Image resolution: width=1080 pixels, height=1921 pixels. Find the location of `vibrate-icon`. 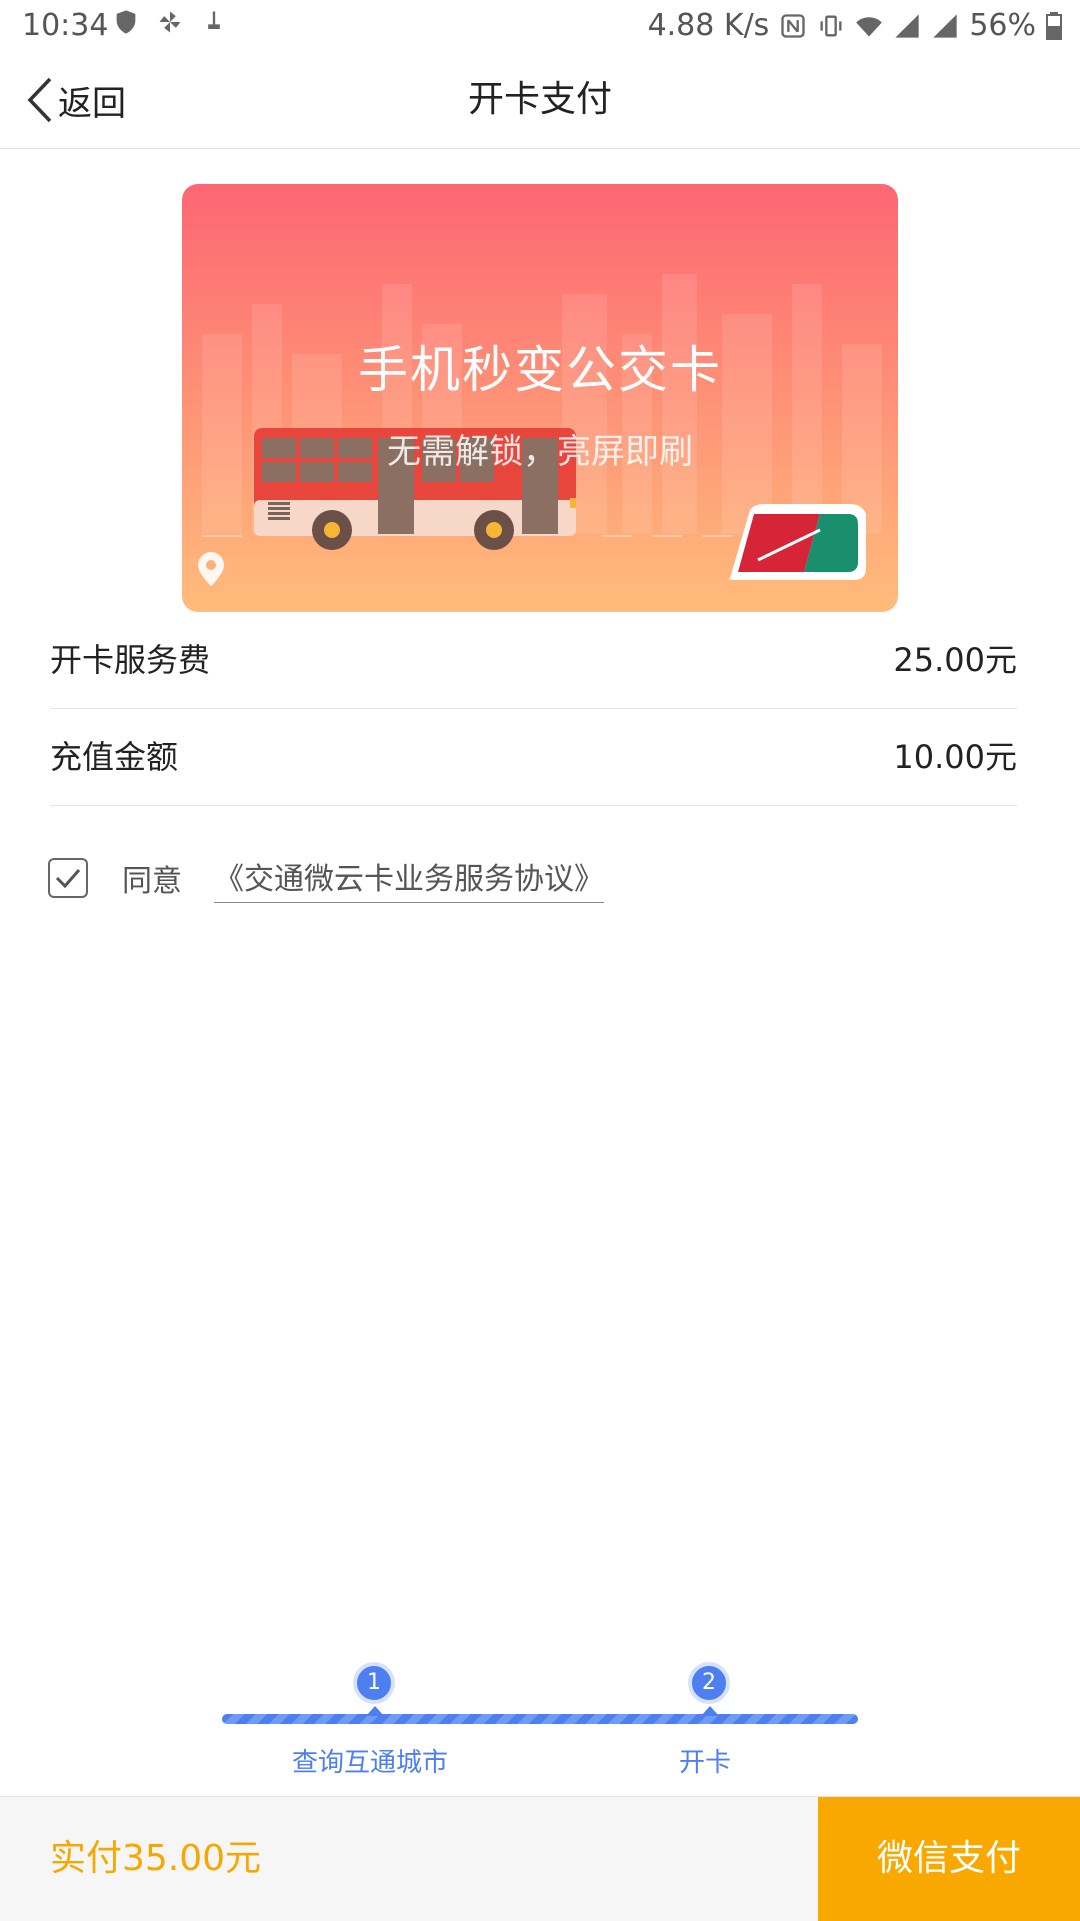

vibrate-icon is located at coordinates (831, 25).